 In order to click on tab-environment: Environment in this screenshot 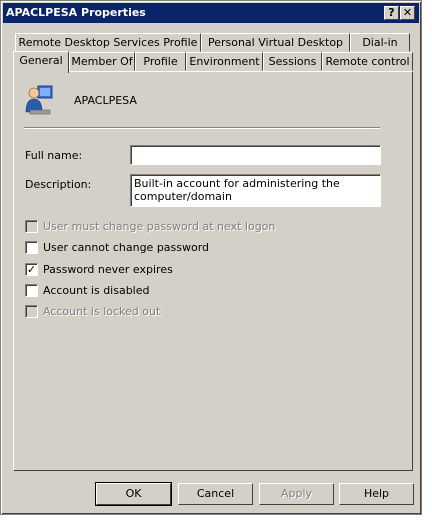, I will do `click(224, 61)`.